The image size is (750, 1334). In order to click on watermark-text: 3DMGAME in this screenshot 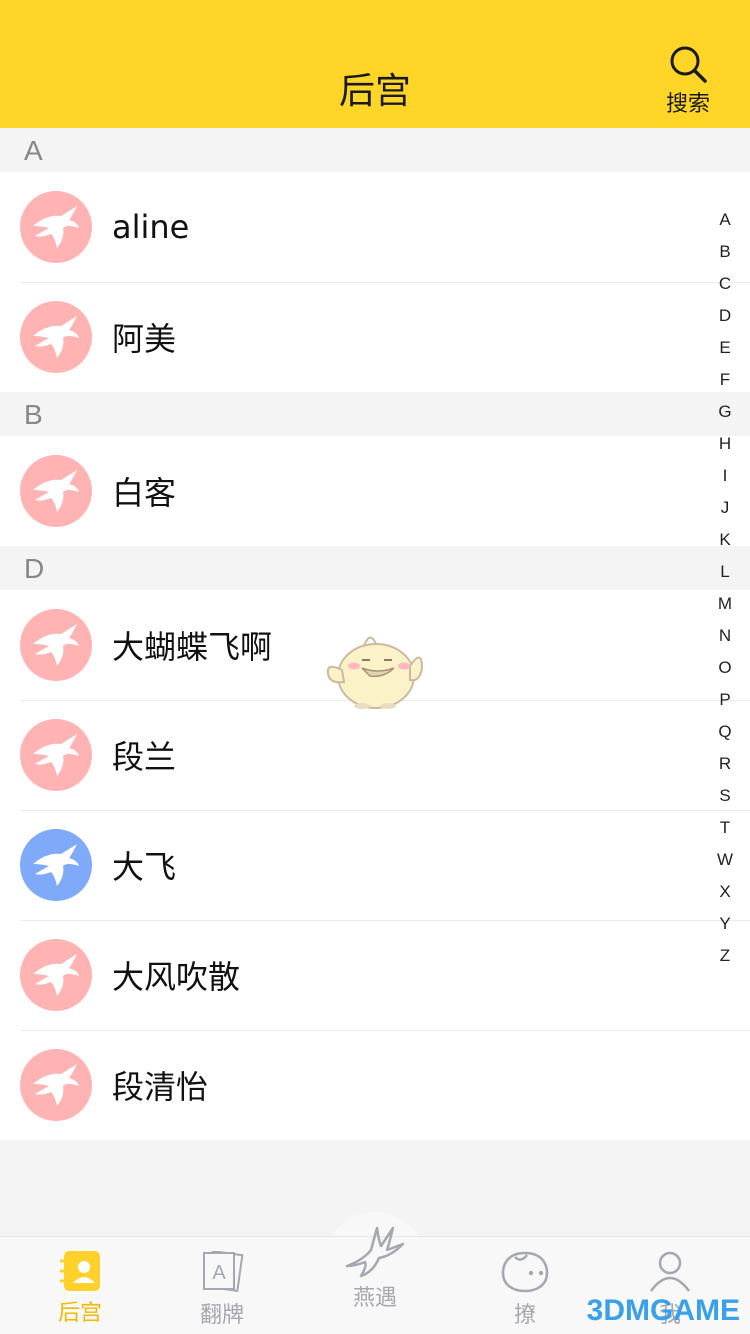, I will do `click(663, 1310)`.